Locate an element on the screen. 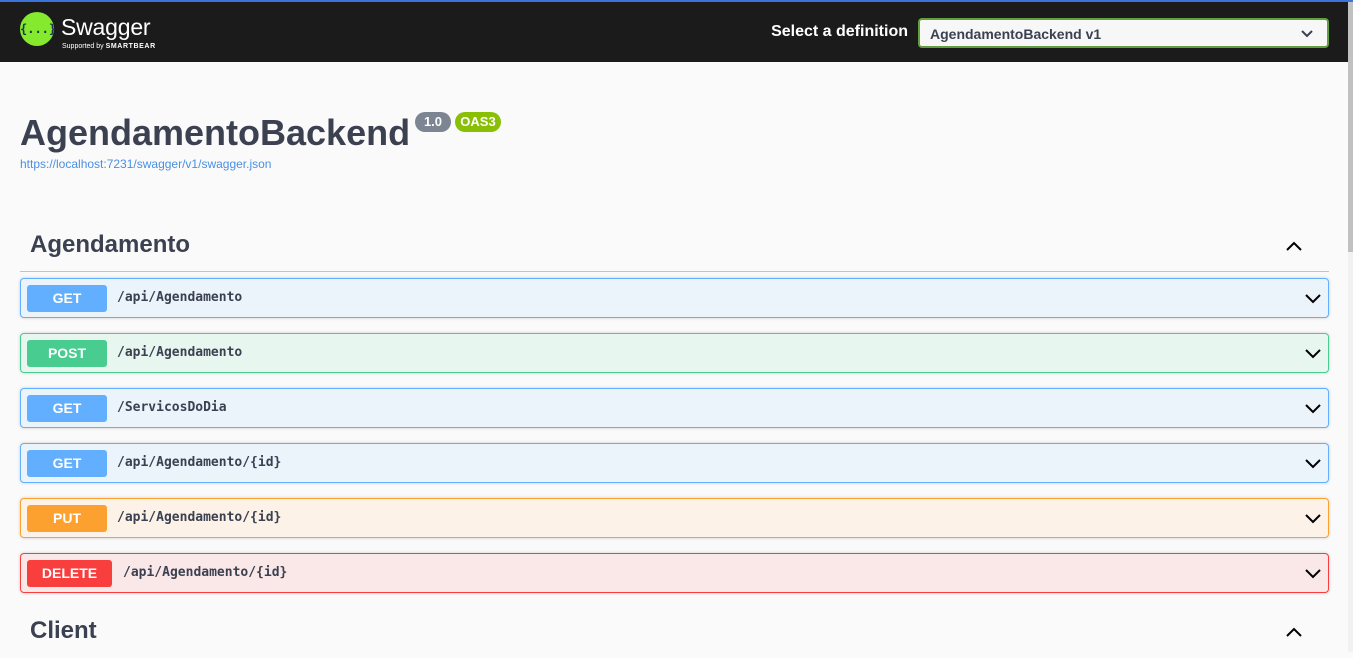 This screenshot has height=658, width=1353. swagger-logo-subtitle: Supported by SMARTBEAR is located at coordinates (109, 46).